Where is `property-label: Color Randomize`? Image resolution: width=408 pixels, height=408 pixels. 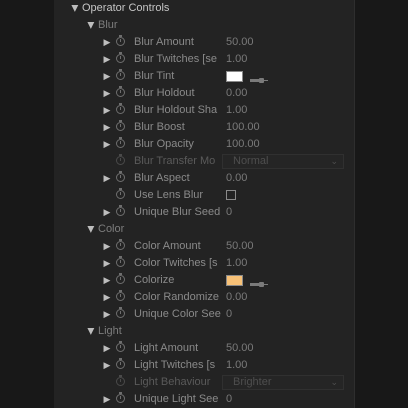 property-label: Color Randomize is located at coordinates (176, 297).